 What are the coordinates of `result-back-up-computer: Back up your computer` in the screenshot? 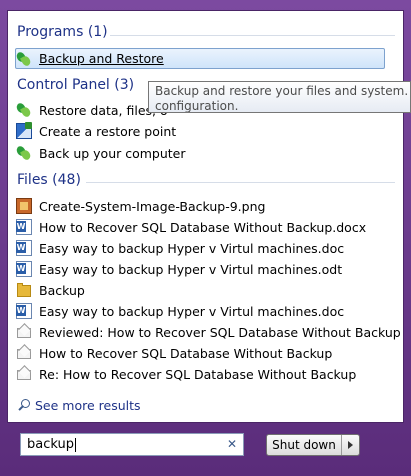 It's located at (101, 153).